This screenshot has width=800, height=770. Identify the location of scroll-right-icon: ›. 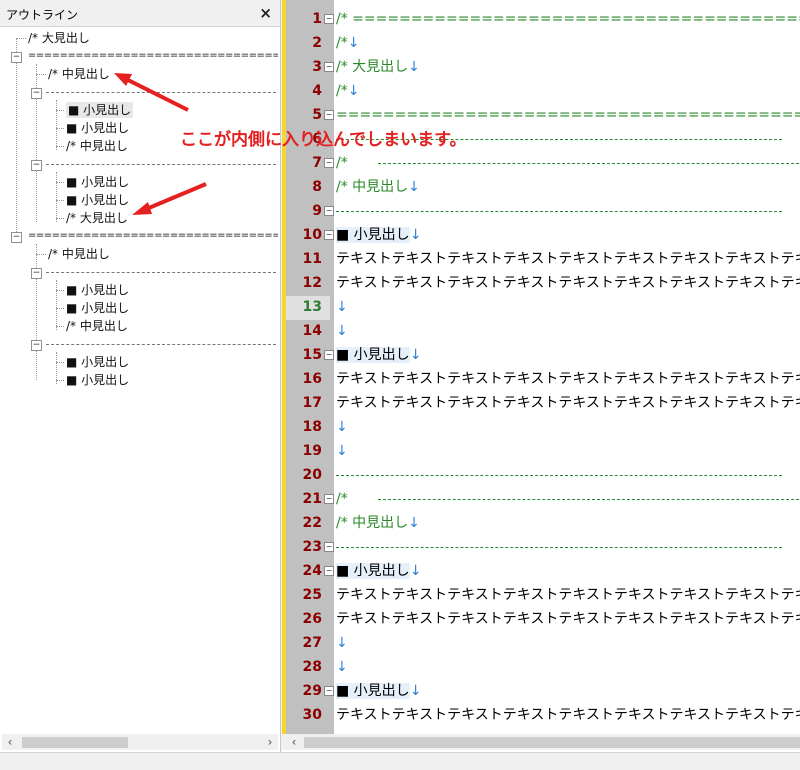
(270, 742).